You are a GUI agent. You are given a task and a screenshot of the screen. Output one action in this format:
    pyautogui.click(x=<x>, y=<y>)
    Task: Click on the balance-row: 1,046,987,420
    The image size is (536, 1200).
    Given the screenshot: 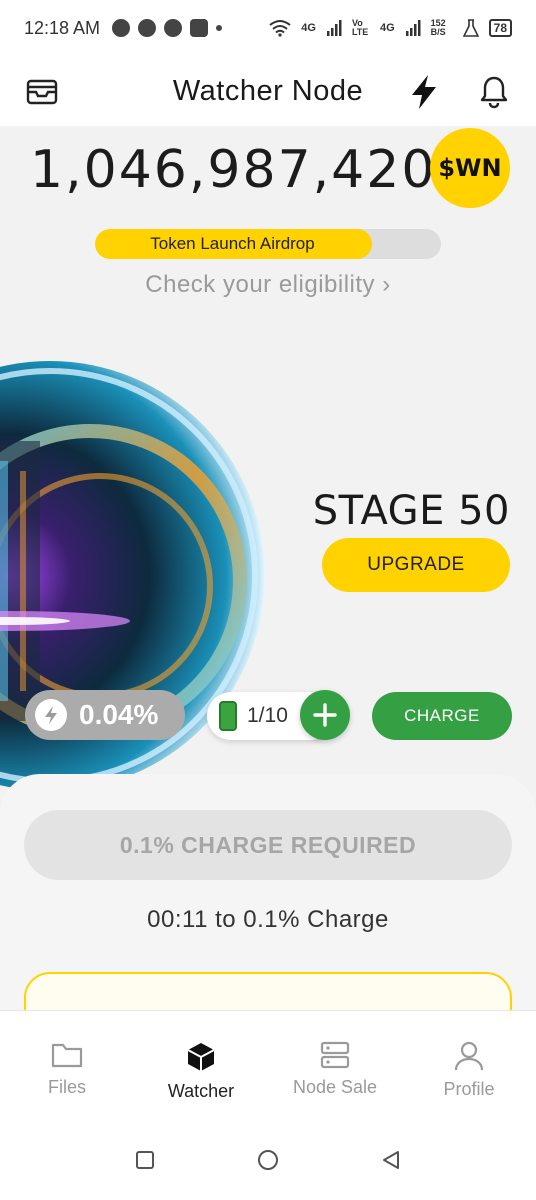 What is the action you would take?
    pyautogui.click(x=233, y=170)
    